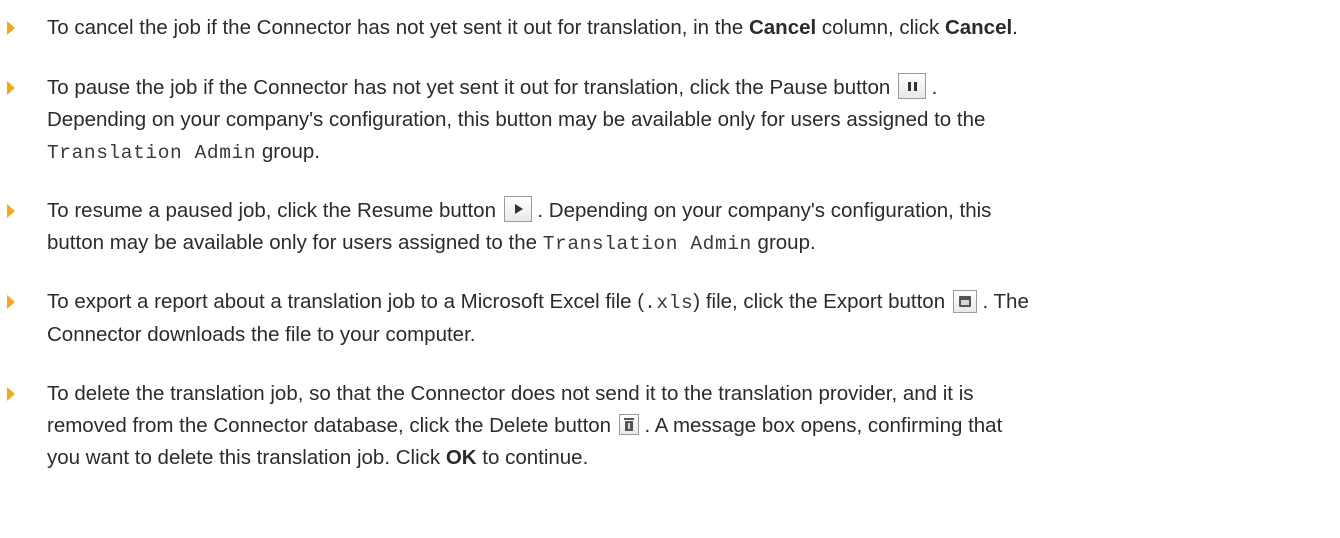 The image size is (1340, 538). Describe the element at coordinates (822, 301) in the screenshot. I see `text-run: ) file, click the Export button` at that location.